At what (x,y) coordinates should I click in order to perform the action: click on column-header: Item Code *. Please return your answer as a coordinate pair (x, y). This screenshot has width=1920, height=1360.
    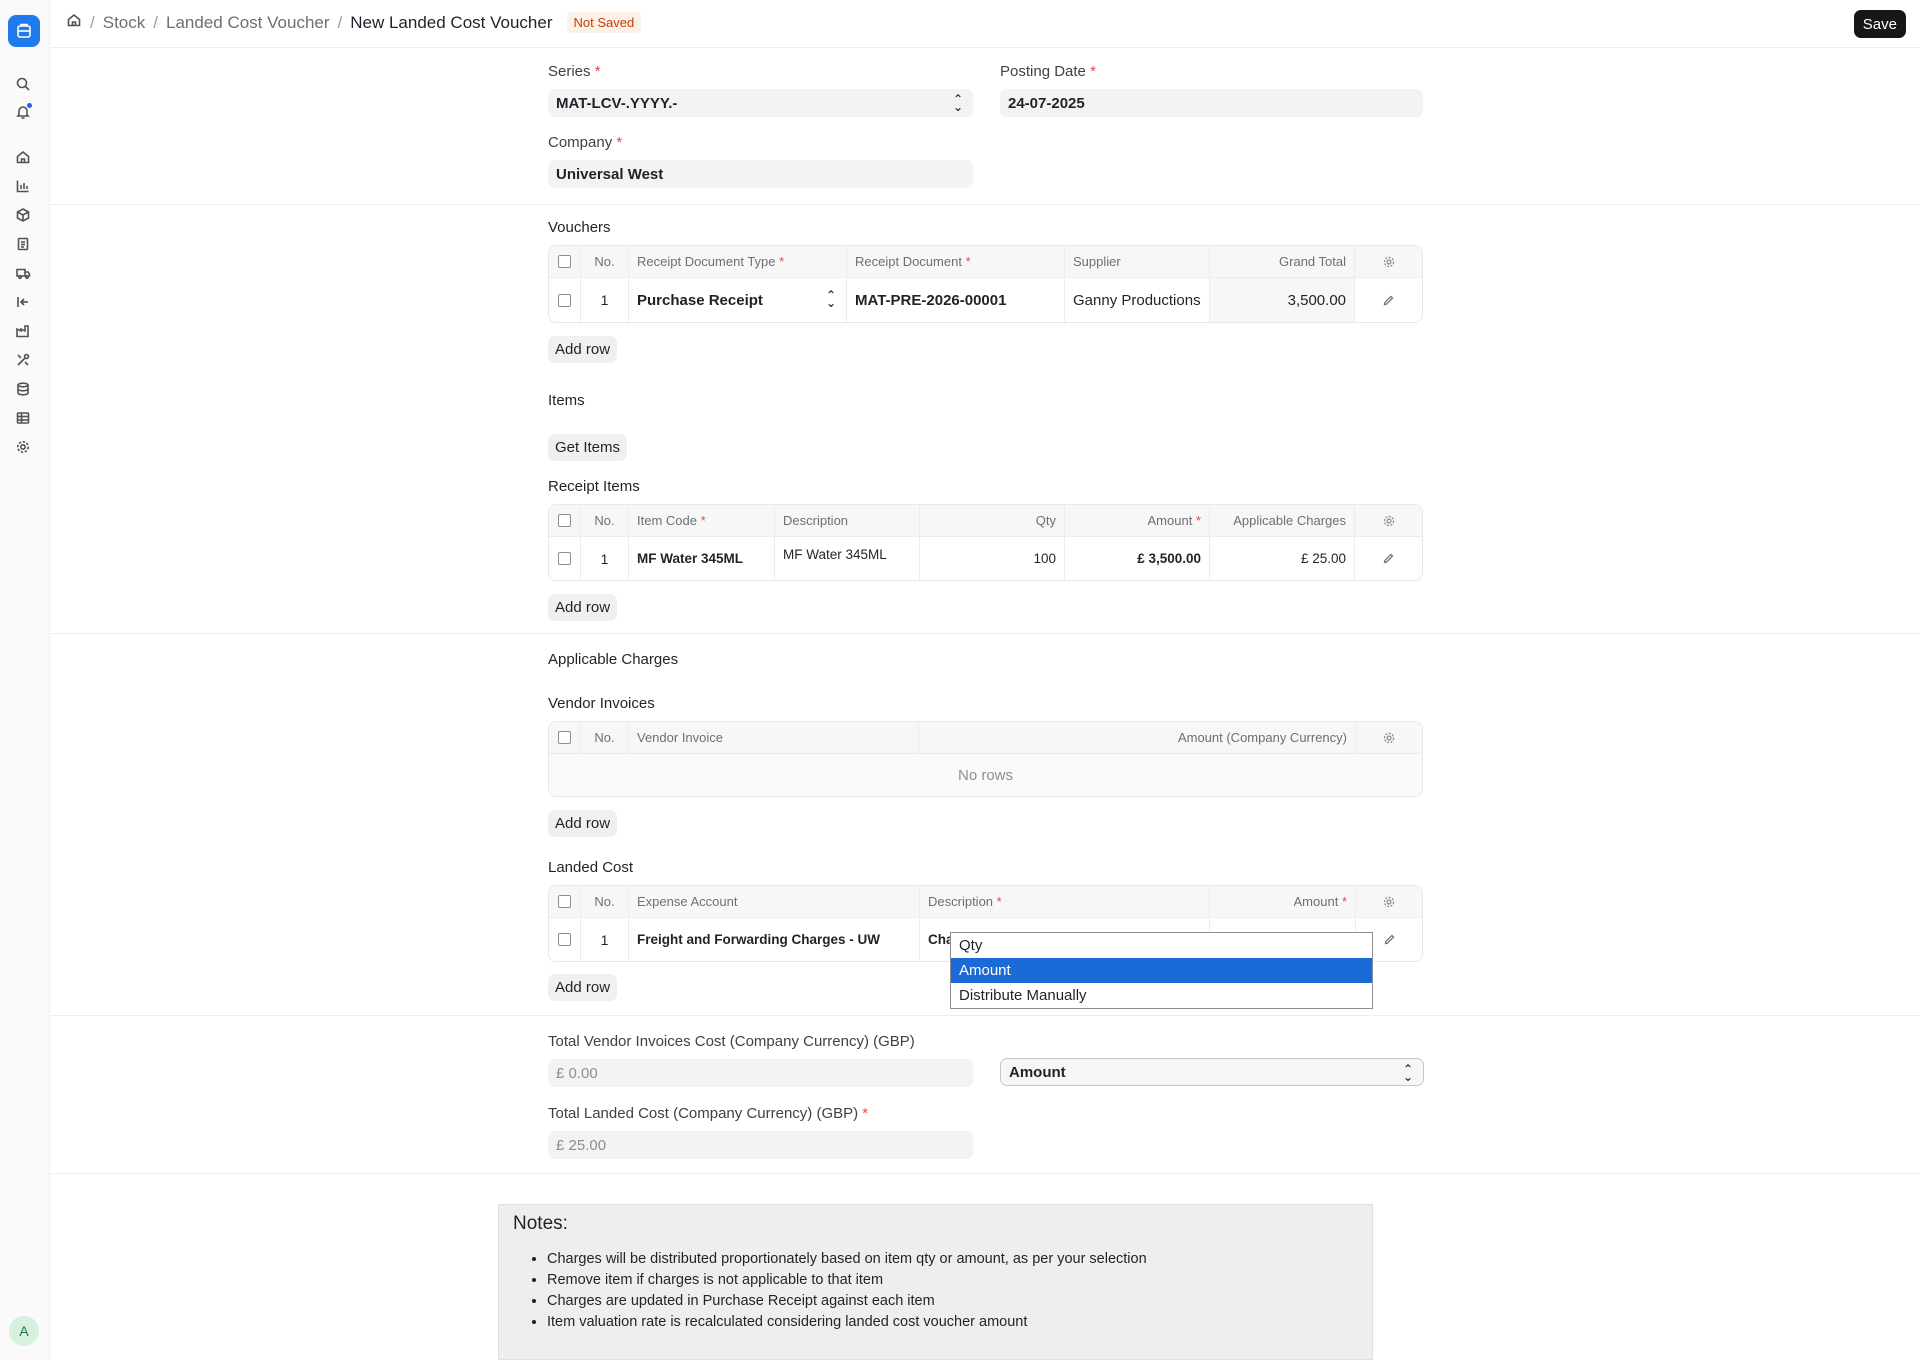
    Looking at the image, I should click on (702, 520).